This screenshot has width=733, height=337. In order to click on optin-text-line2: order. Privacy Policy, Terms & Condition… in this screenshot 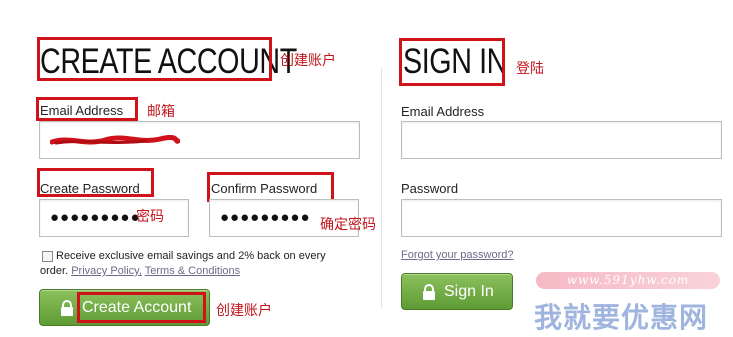, I will do `click(140, 271)`.